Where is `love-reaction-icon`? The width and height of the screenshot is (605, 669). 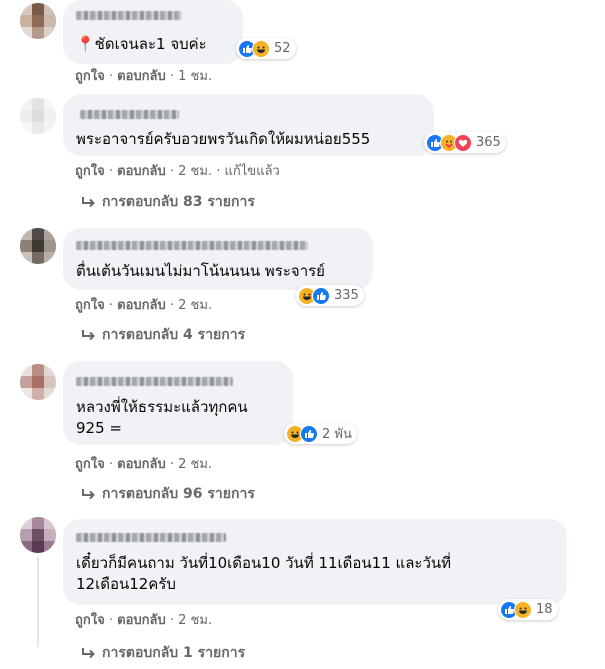 love-reaction-icon is located at coordinates (463, 142).